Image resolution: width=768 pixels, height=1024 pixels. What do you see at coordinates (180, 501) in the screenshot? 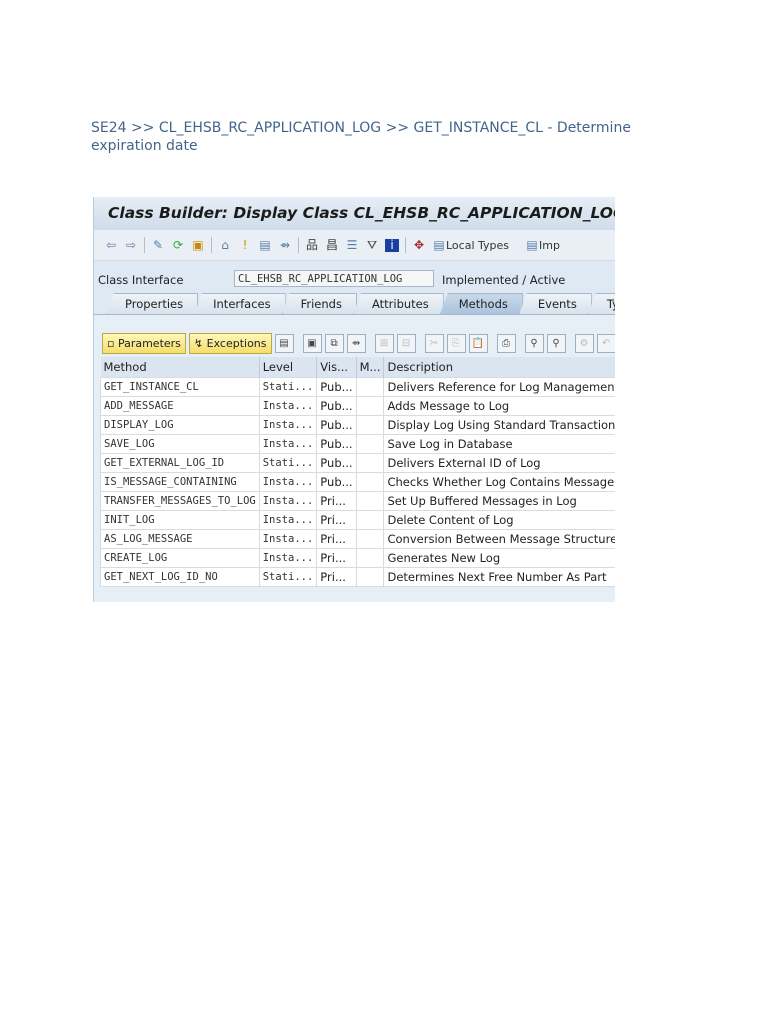
I see `cell-method: TRANSFER_MESSAGES_TO_LOG` at bounding box center [180, 501].